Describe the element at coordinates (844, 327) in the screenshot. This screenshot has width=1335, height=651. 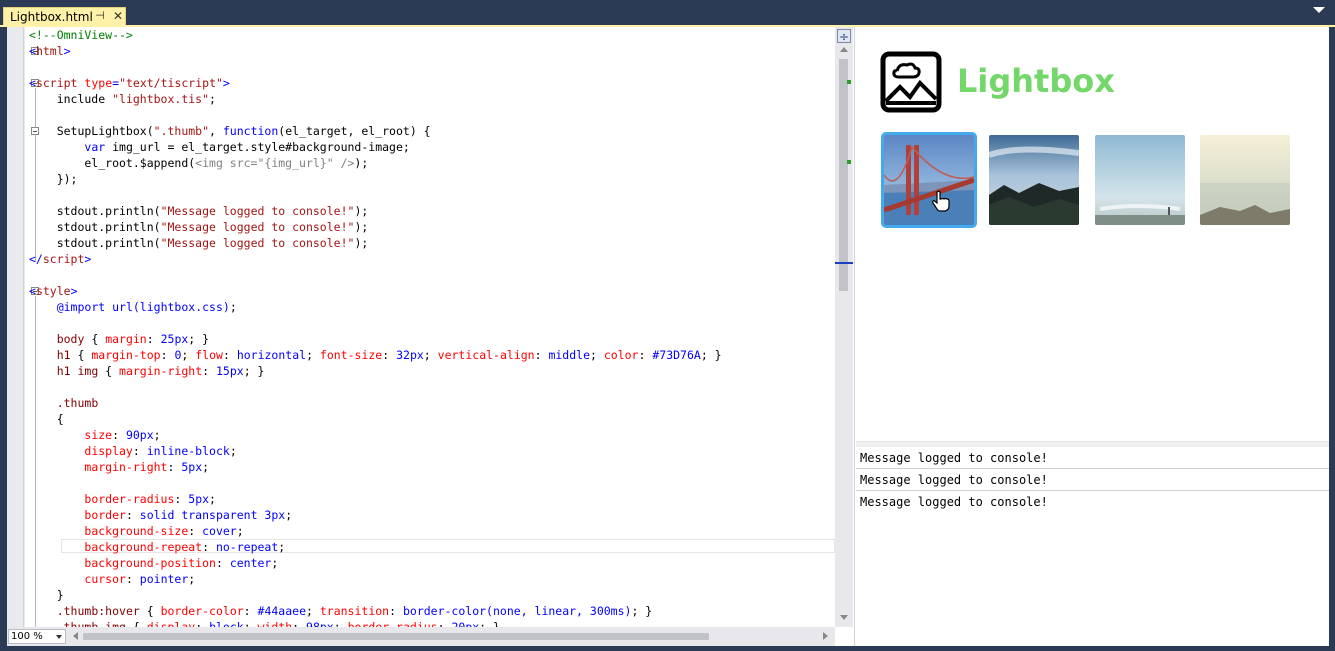
I see `vertical-scrollbar: ÷` at that location.